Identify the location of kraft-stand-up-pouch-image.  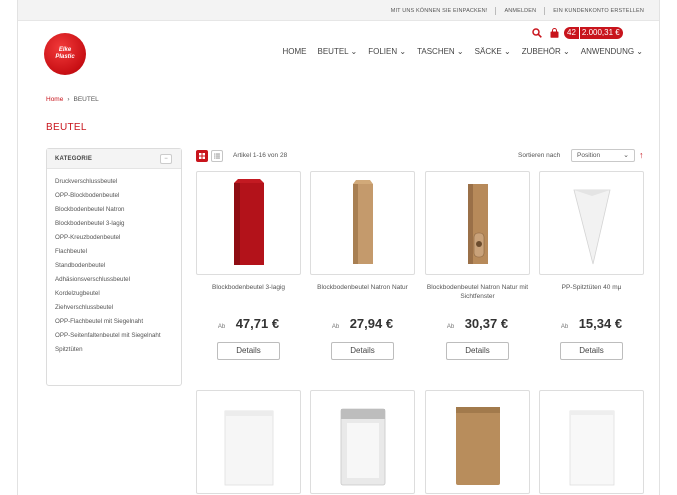
(477, 446).